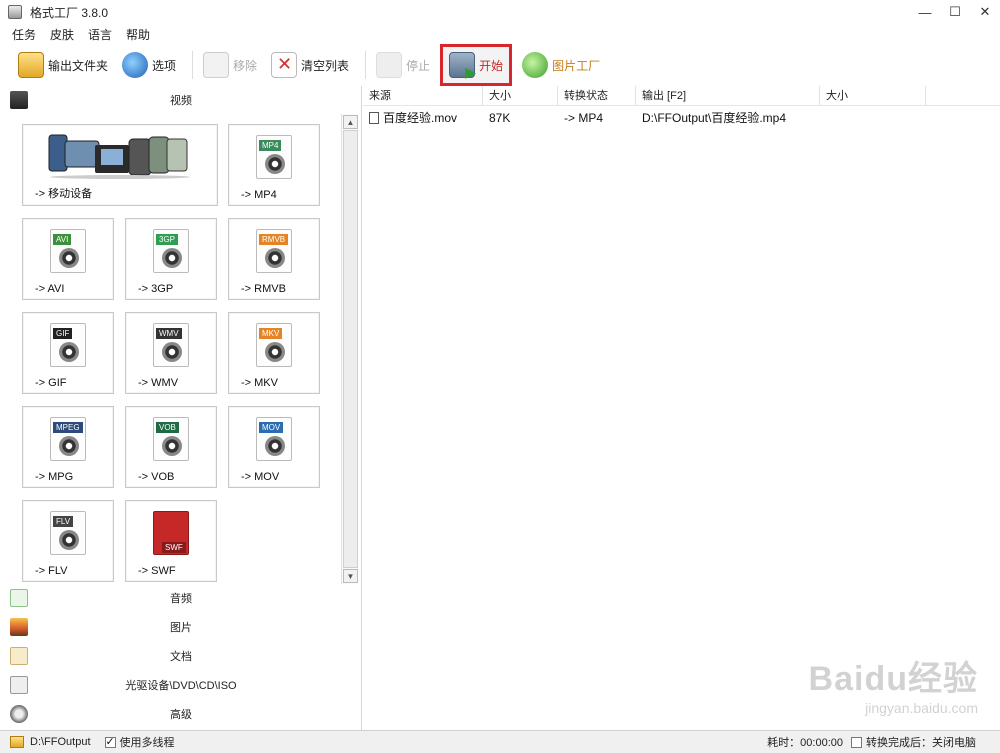  Describe the element at coordinates (138, 34) in the screenshot. I see `menu-help: 帮助` at that location.